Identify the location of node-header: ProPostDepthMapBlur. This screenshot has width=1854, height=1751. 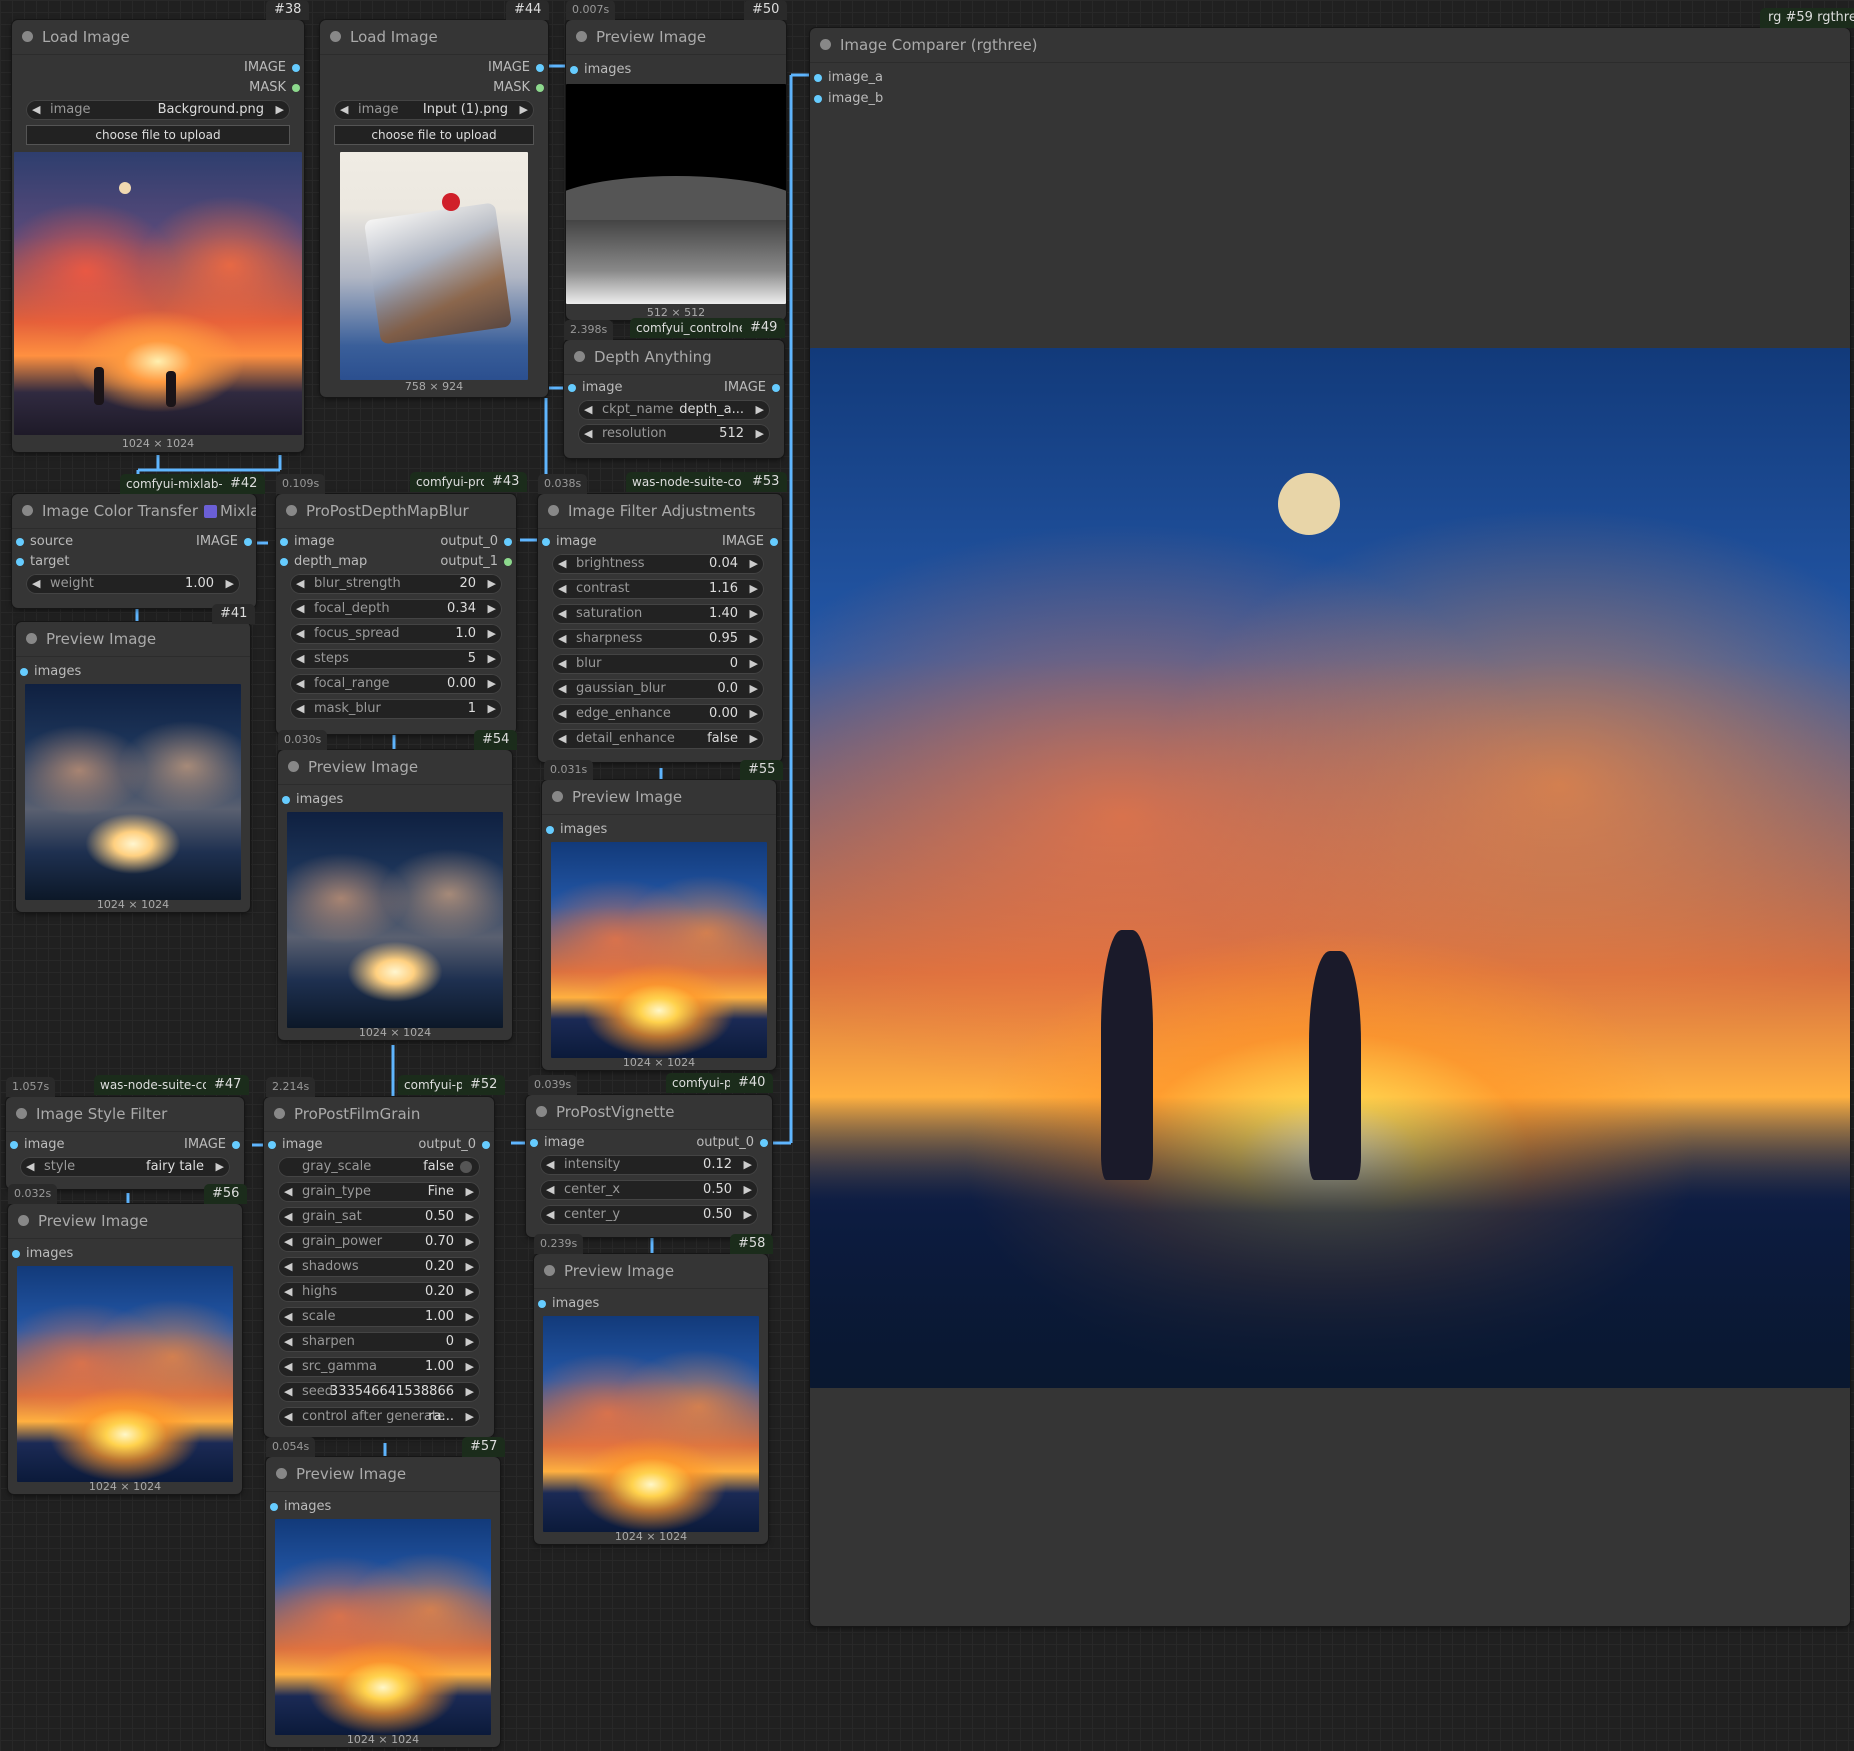
(396, 511).